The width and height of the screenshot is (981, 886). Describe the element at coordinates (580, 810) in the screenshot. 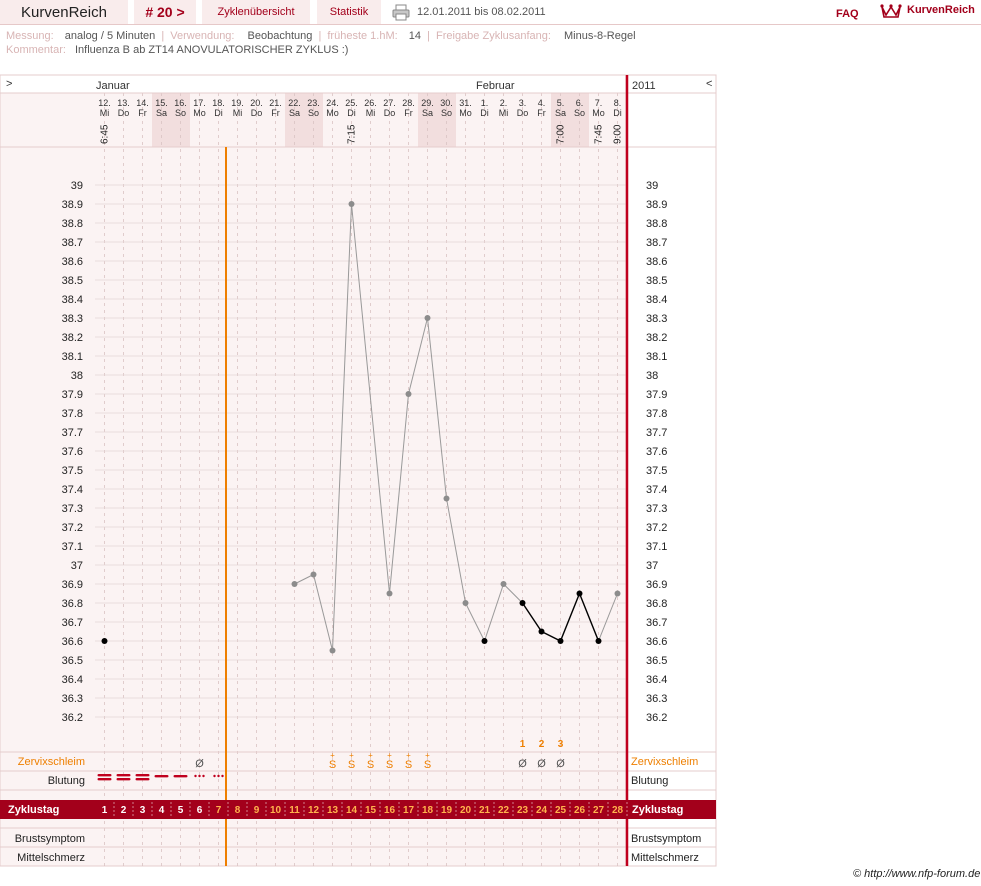

I see `cycle-day-label: 26` at that location.